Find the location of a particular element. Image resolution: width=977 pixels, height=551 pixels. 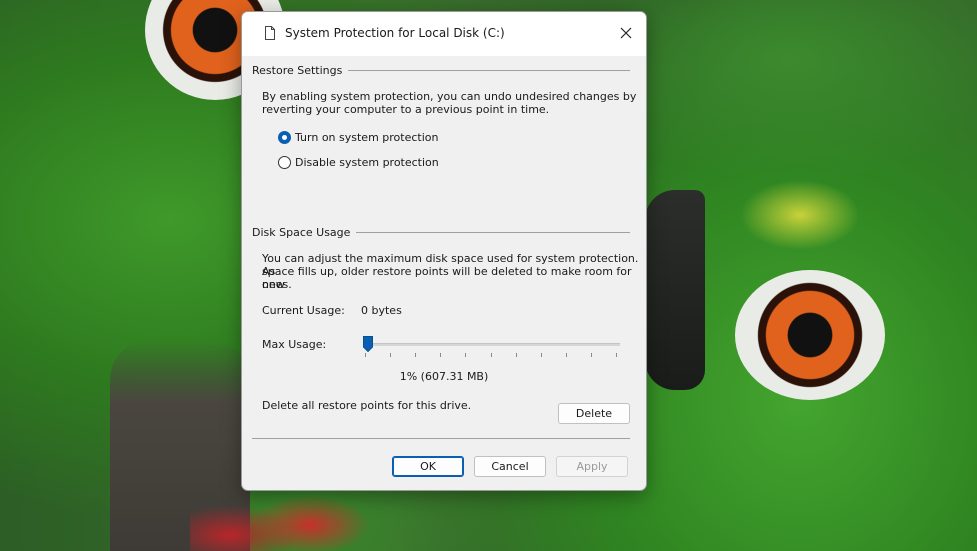

close-button is located at coordinates (626, 34).